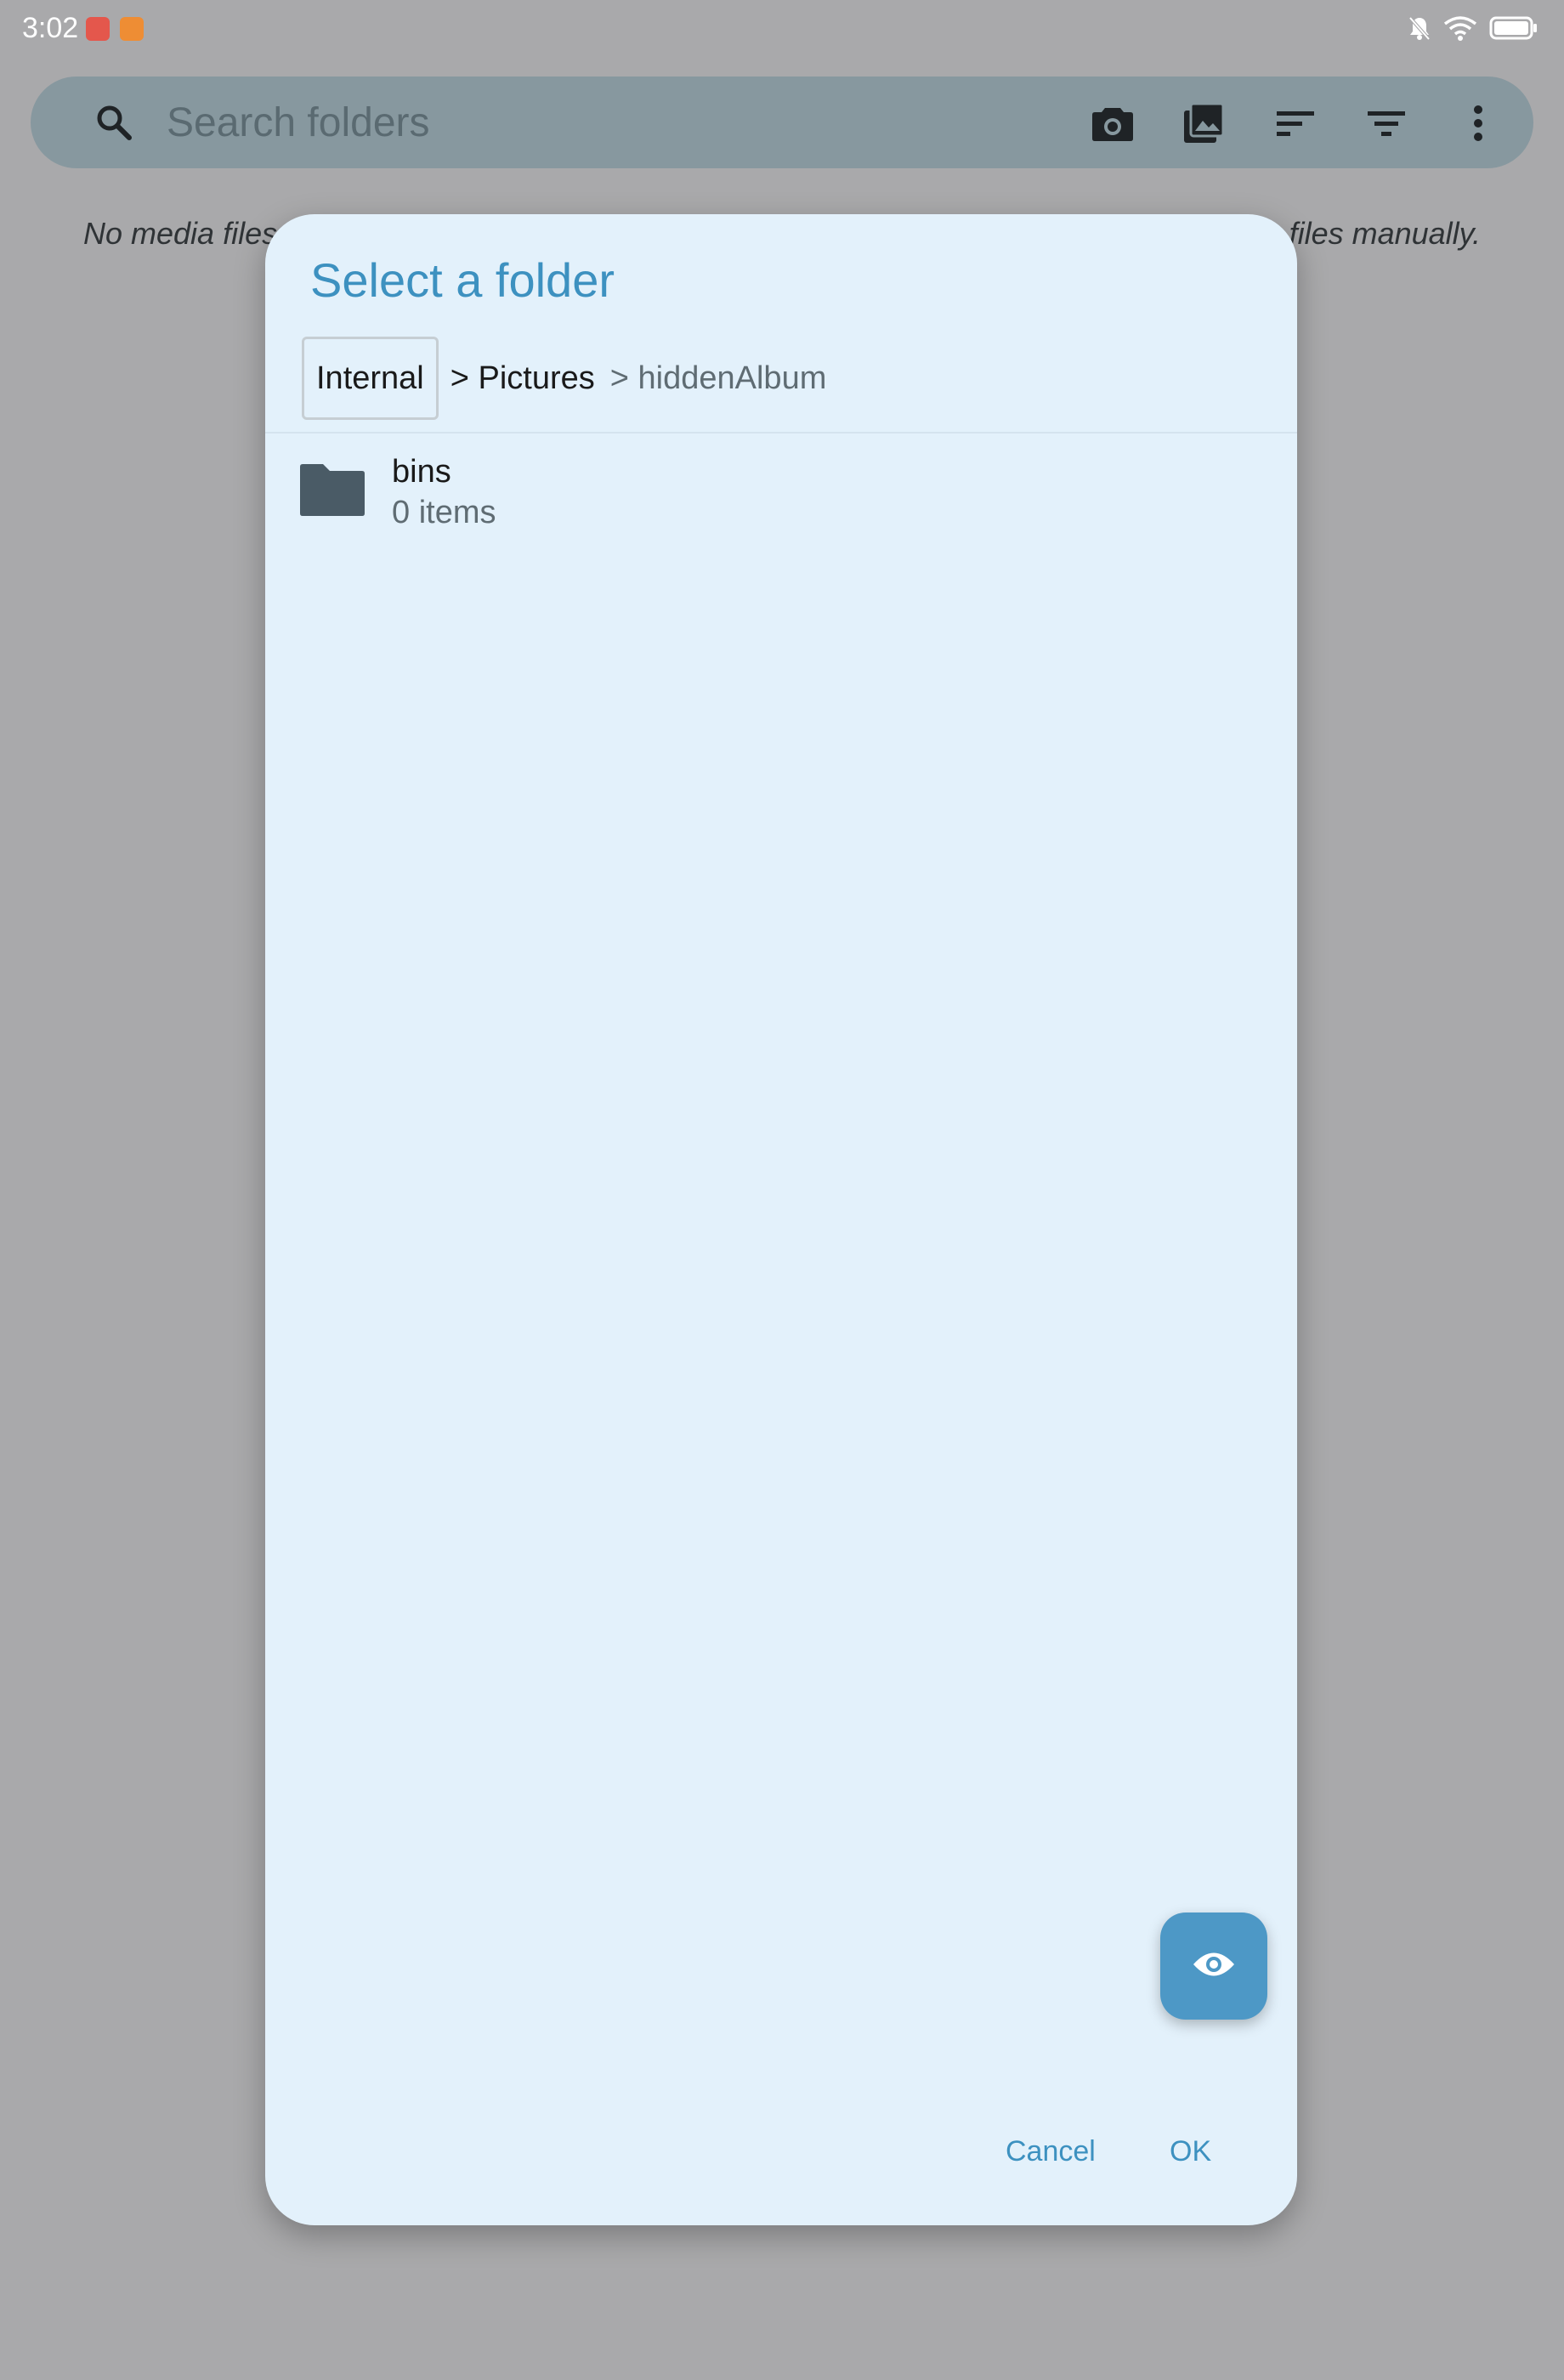 The height and width of the screenshot is (2380, 1564). What do you see at coordinates (1112, 123) in the screenshot?
I see `camera-icon` at bounding box center [1112, 123].